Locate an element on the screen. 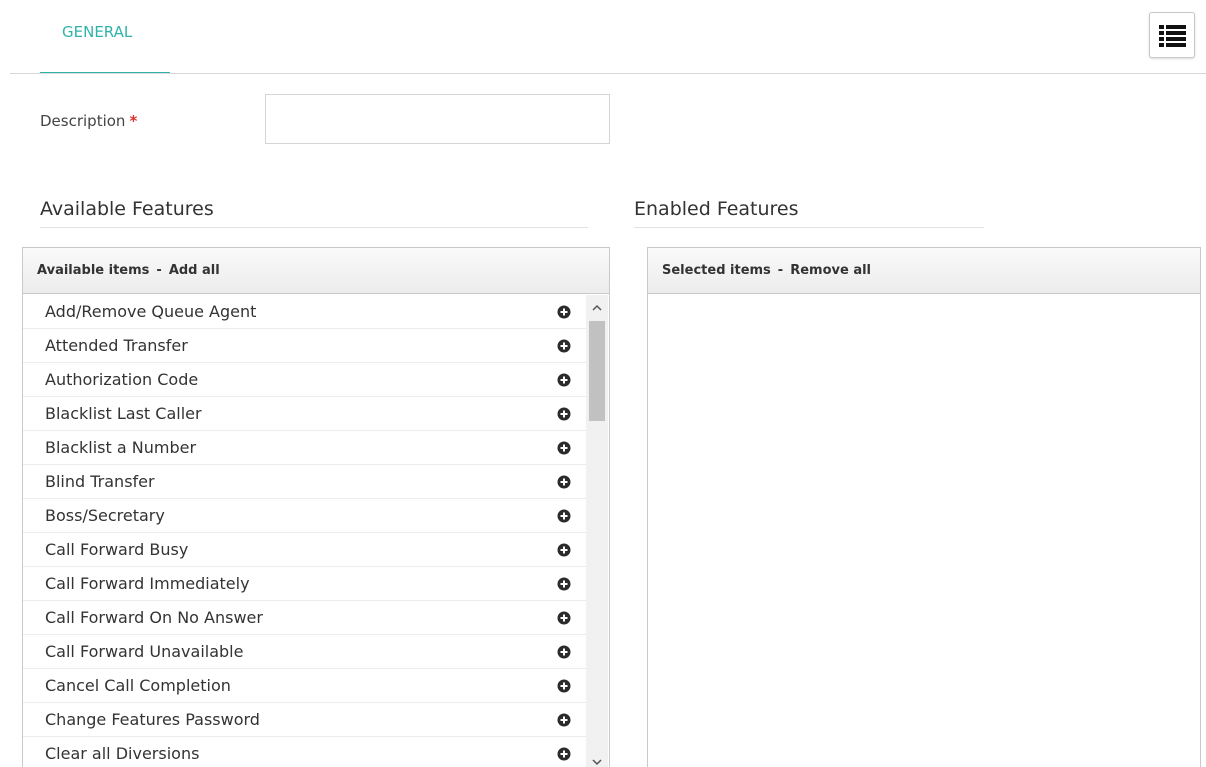 This screenshot has height=767, width=1206. tab-divider is located at coordinates (608, 73).